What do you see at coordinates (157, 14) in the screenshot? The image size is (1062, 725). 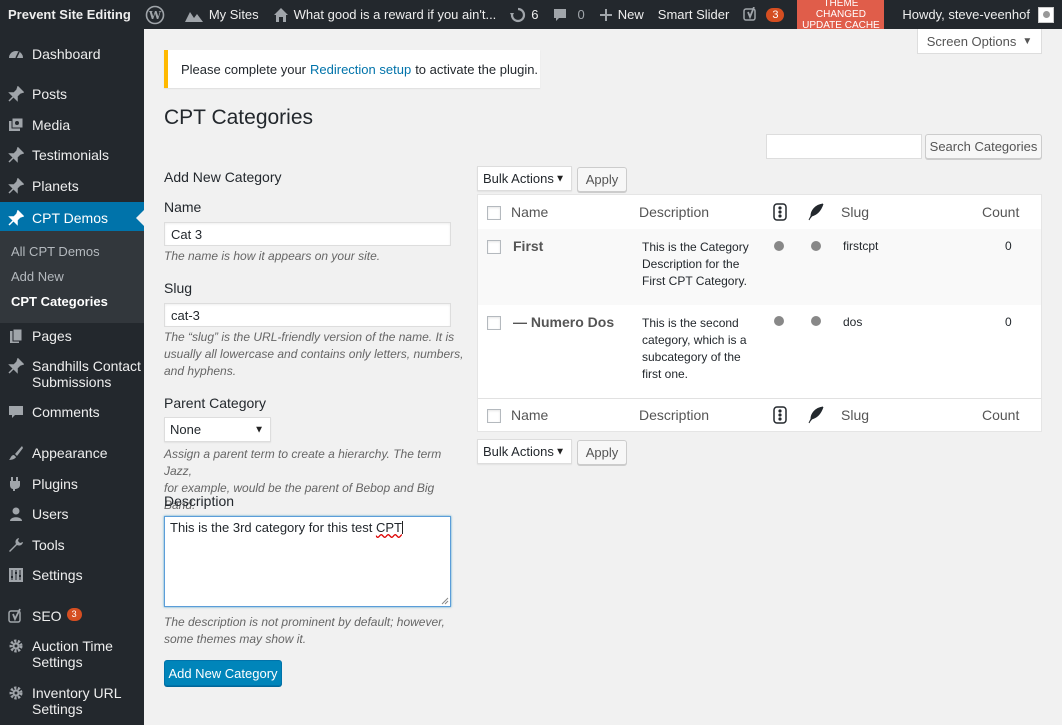 I see `wp-logo-menu: W` at bounding box center [157, 14].